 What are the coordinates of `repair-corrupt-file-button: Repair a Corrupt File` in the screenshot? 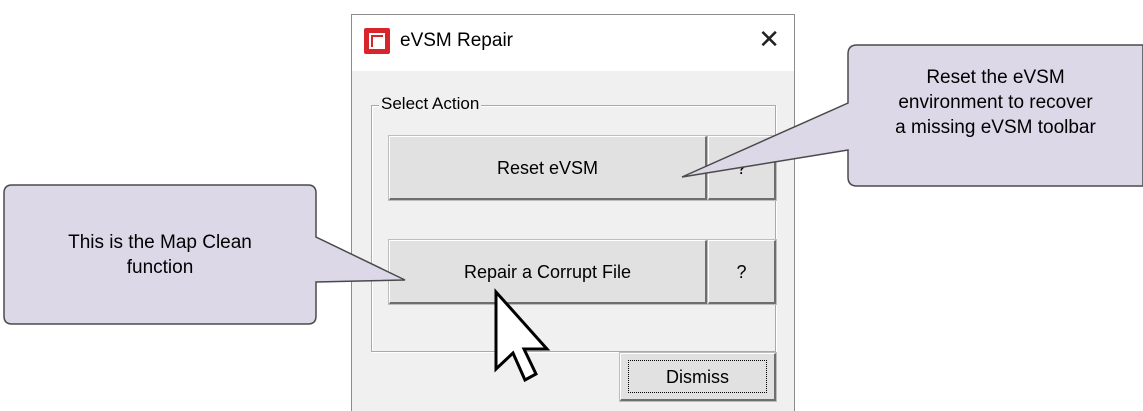 It's located at (548, 272).